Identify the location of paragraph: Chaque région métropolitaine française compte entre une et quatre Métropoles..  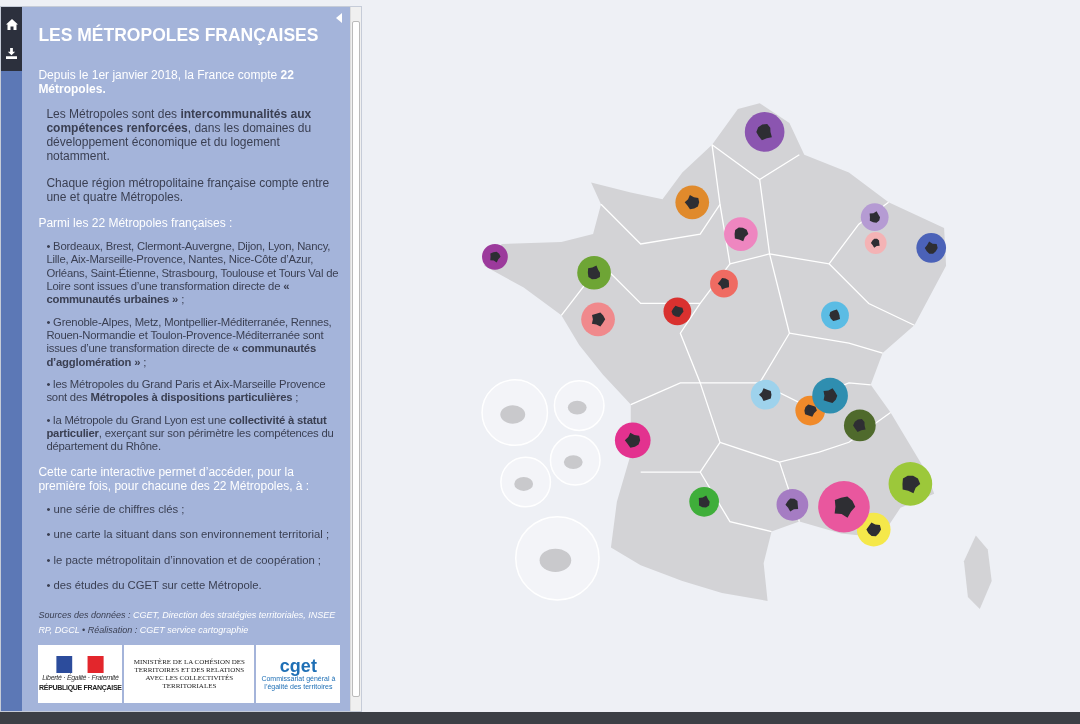
(188, 189).